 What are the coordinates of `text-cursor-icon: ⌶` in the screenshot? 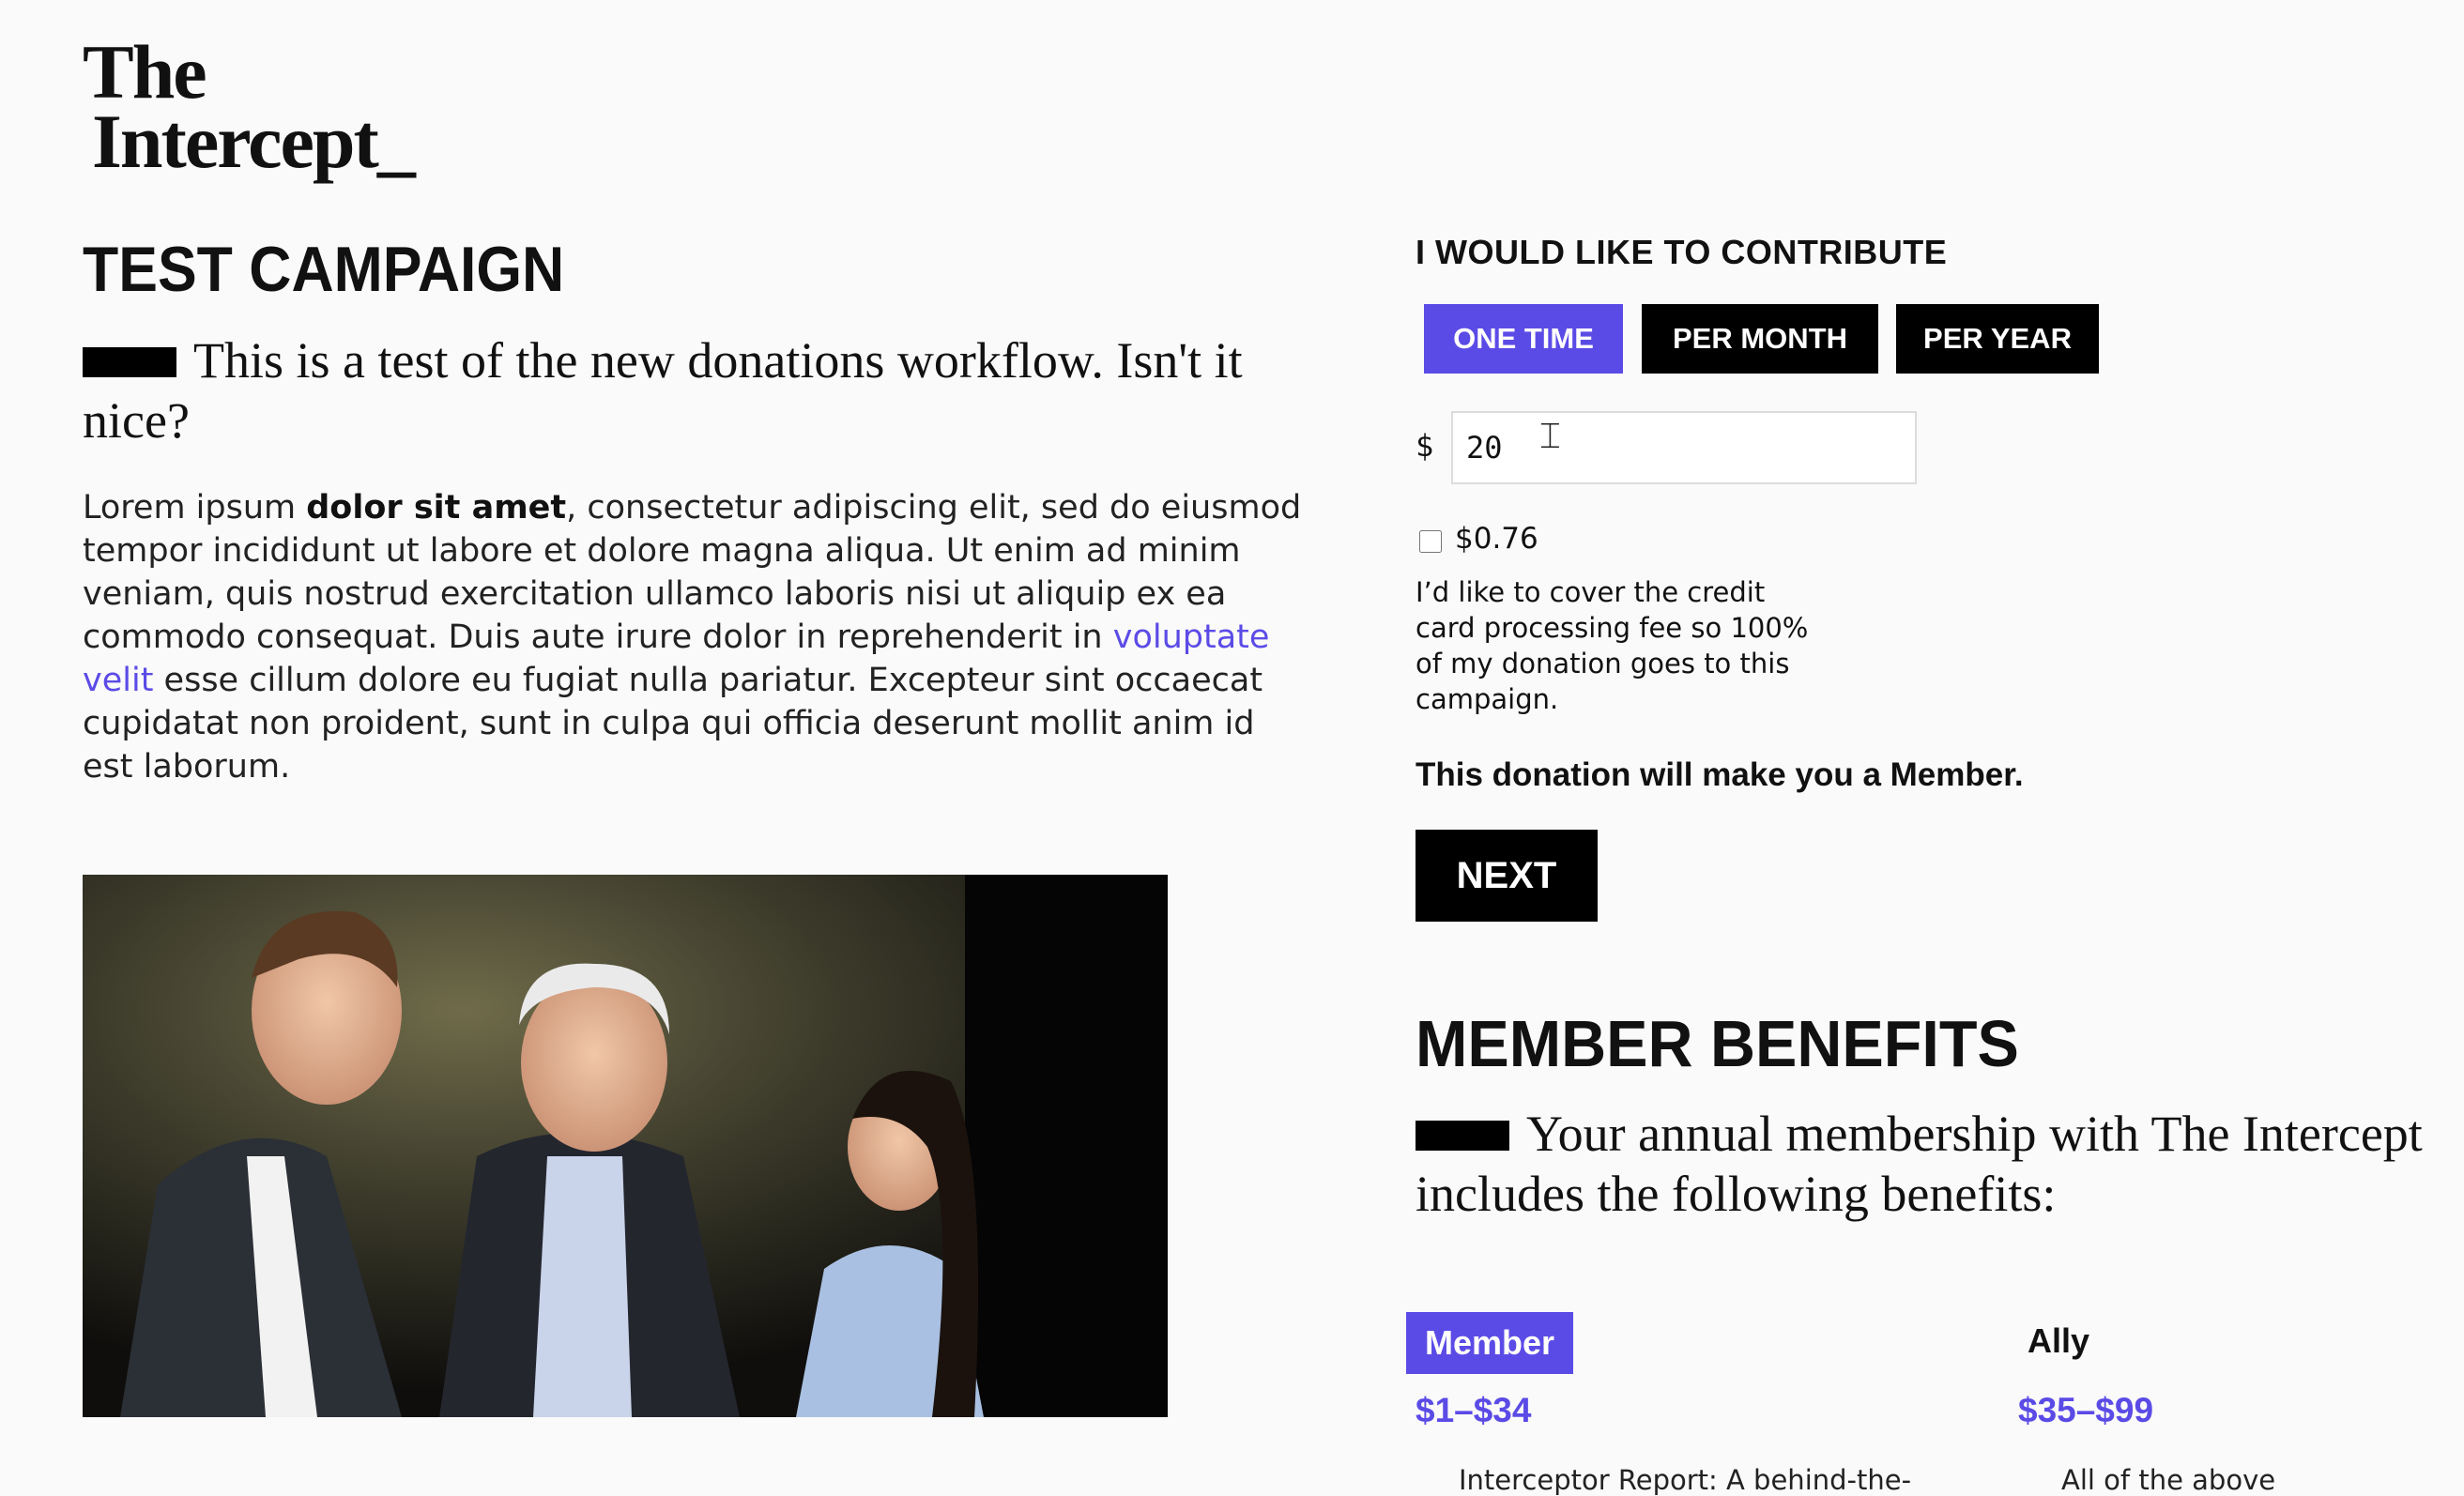 It's located at (1550, 435).